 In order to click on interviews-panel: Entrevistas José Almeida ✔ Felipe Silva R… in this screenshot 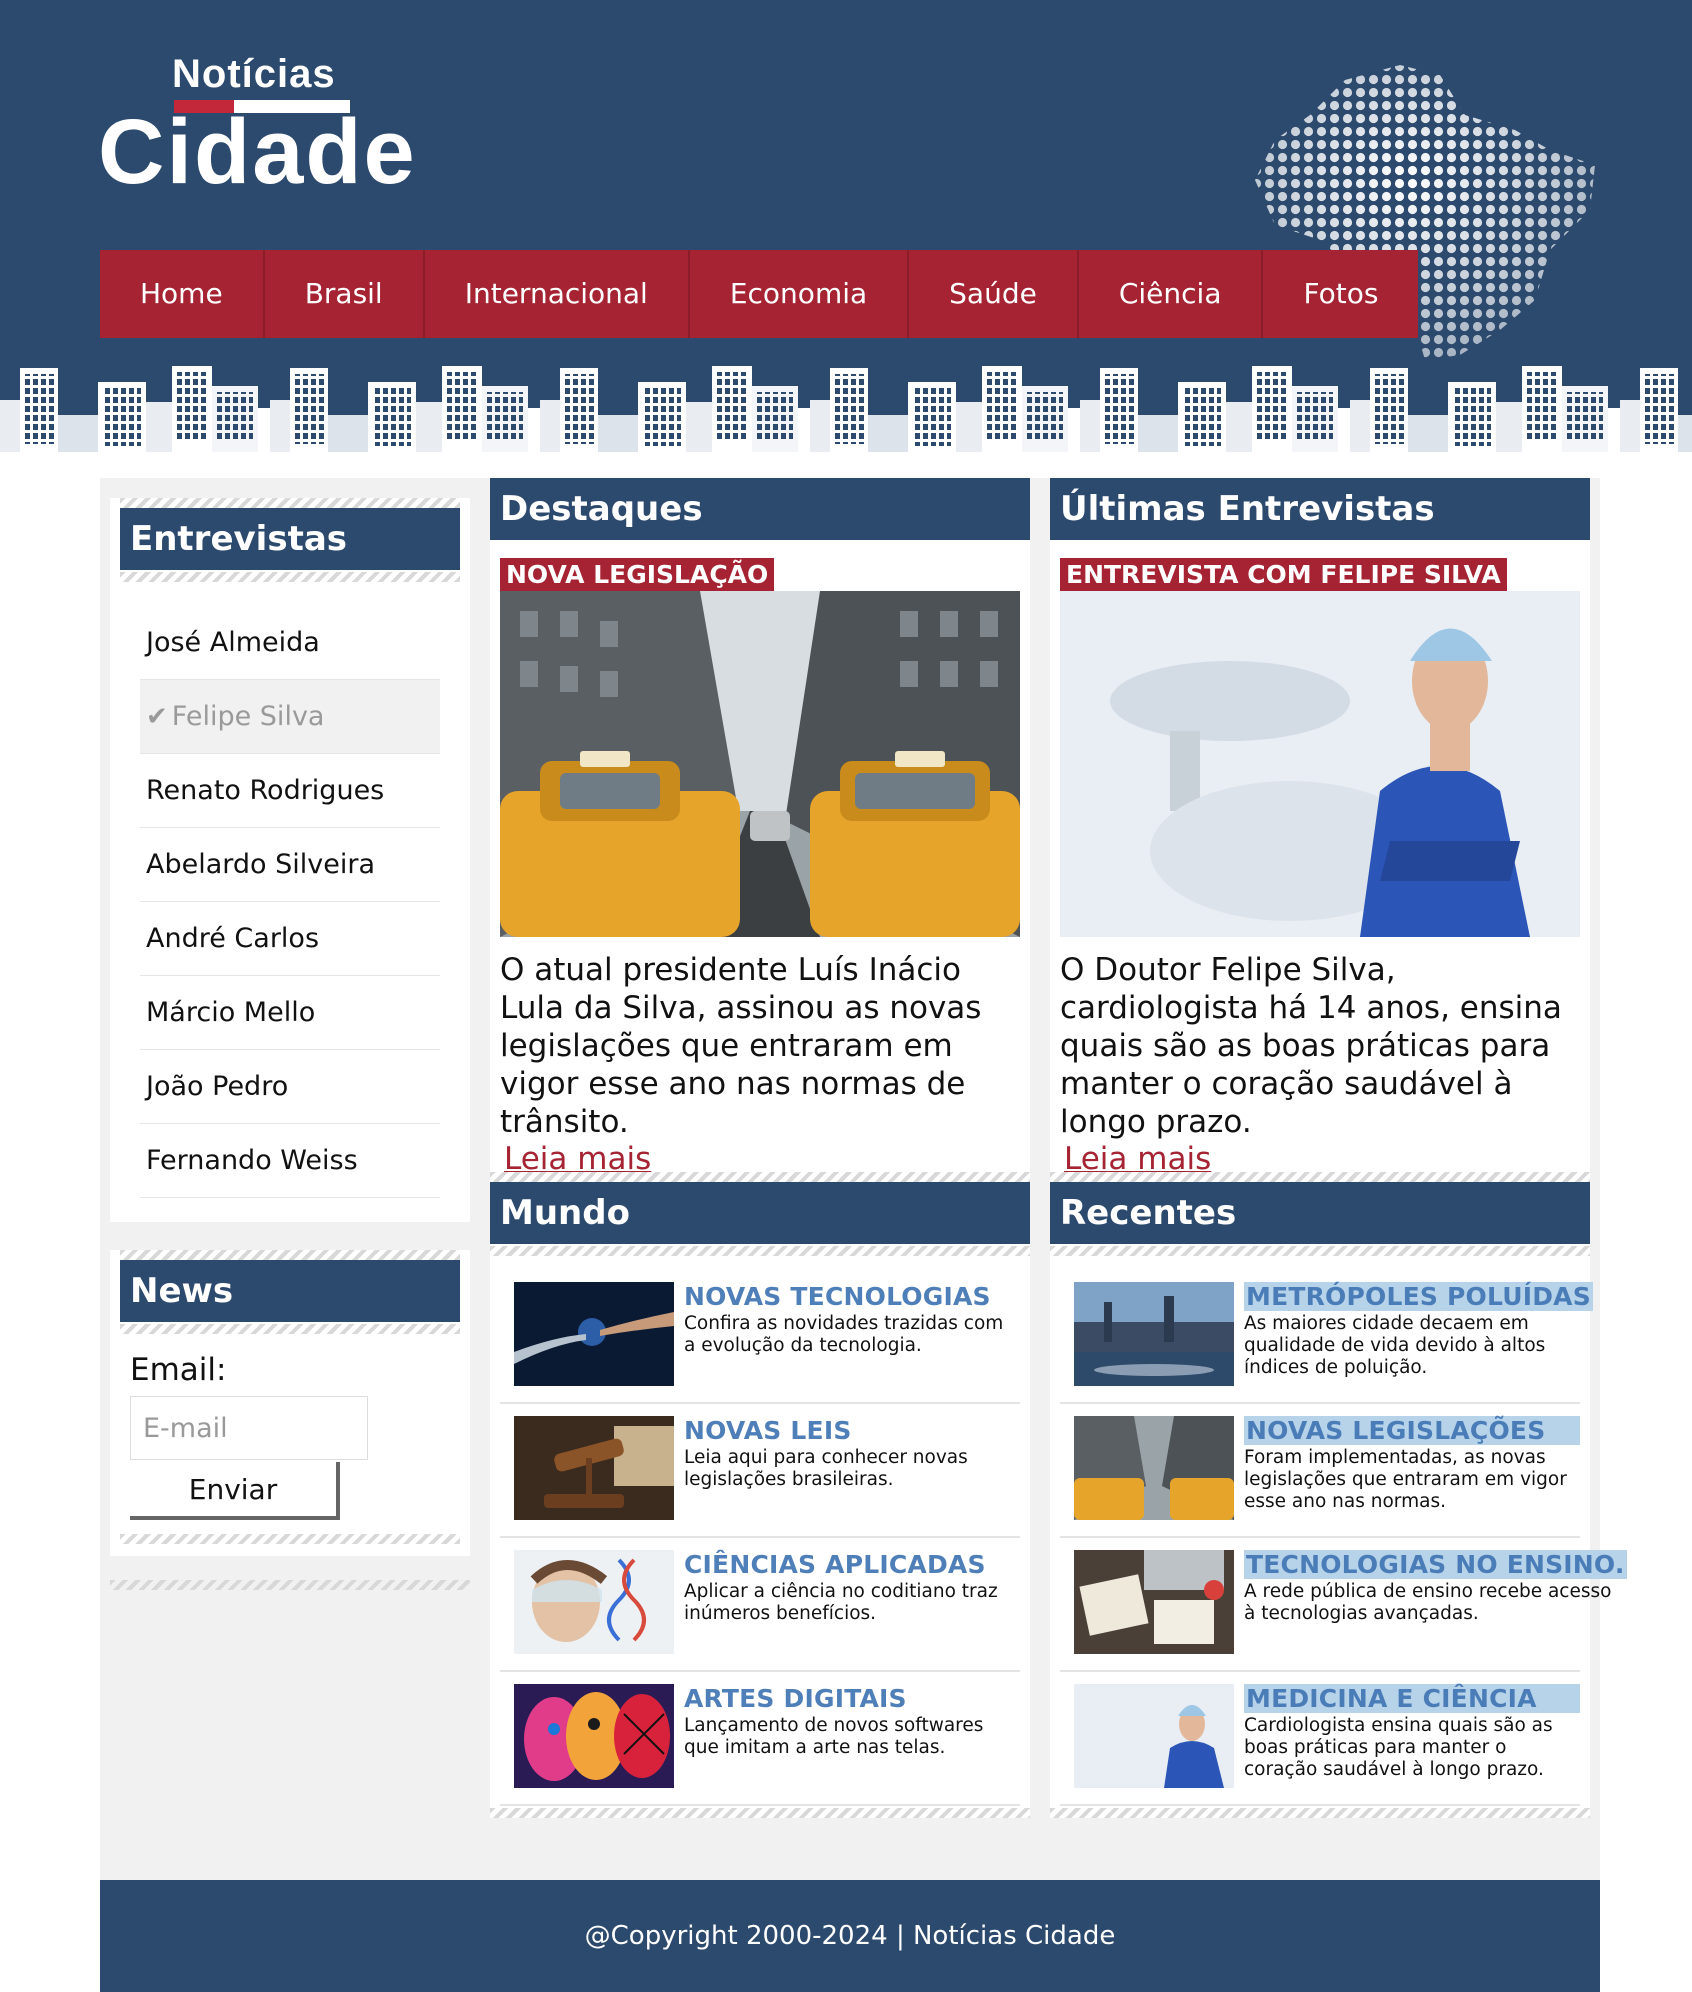, I will do `click(290, 860)`.